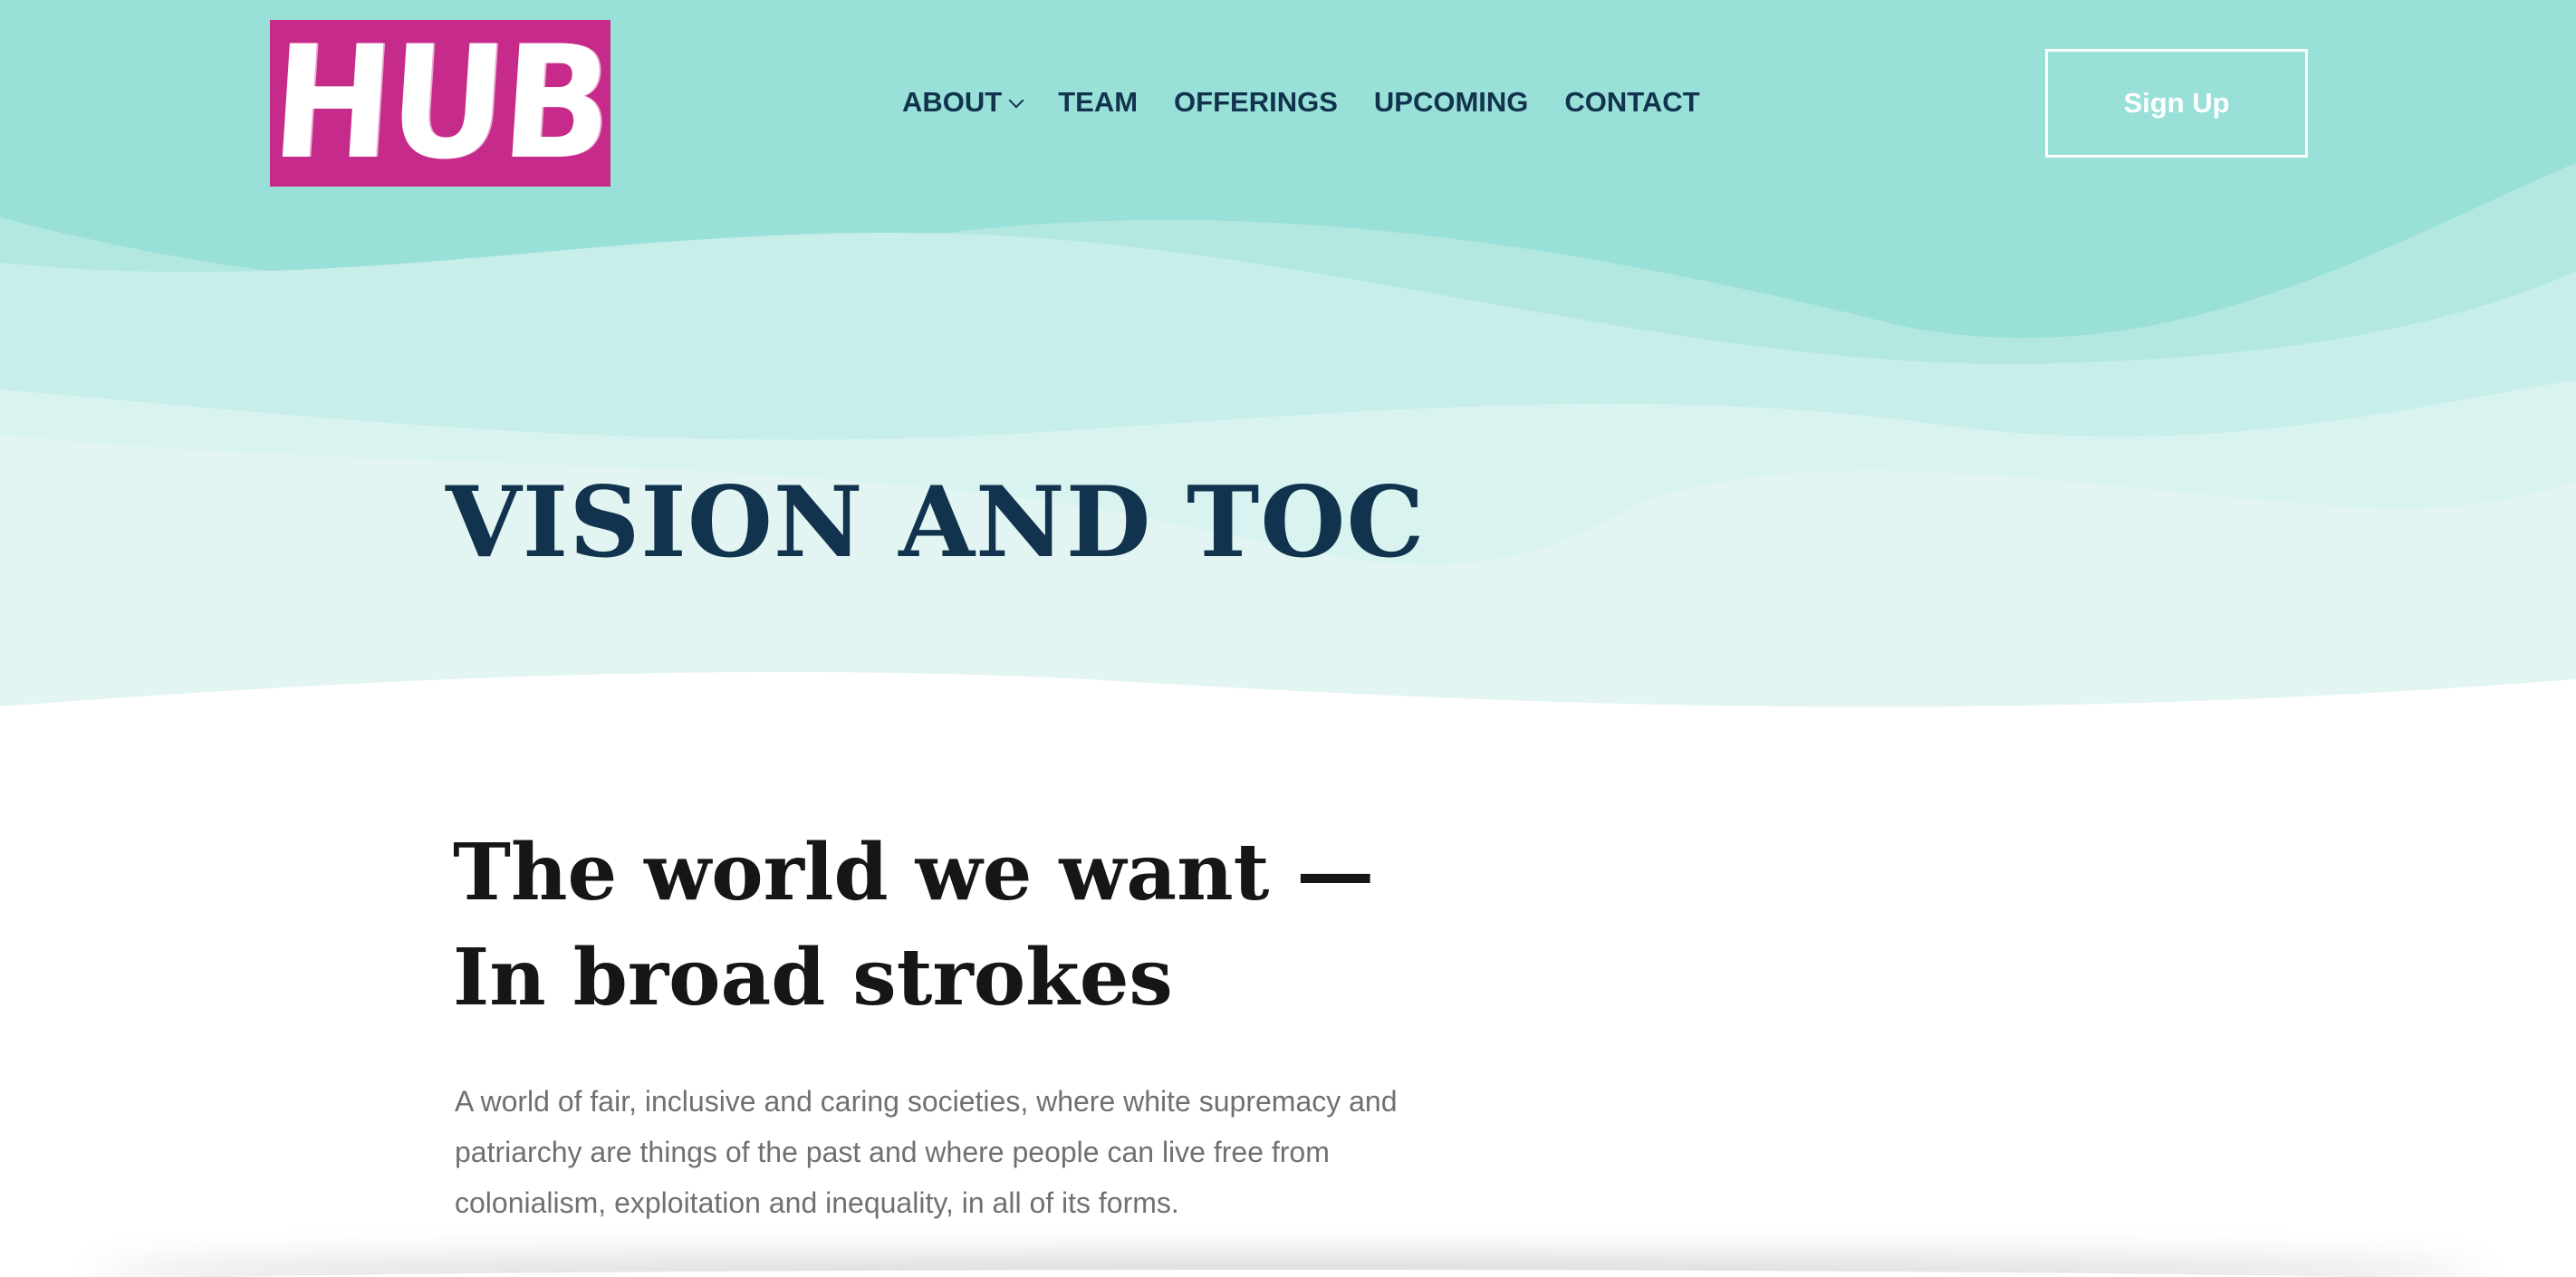  What do you see at coordinates (914, 873) in the screenshot?
I see `section-heading-line-1: The world we want —` at bounding box center [914, 873].